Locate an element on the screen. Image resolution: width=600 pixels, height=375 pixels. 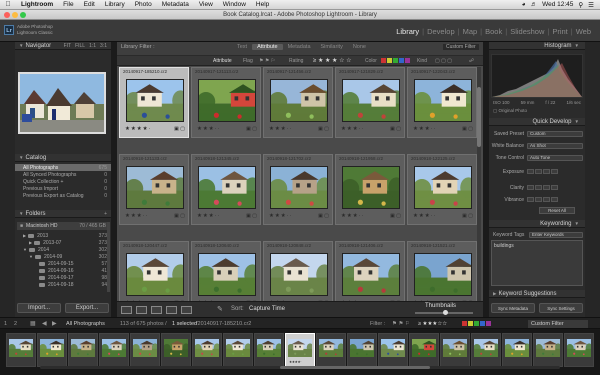
module-slideshow: Slideshow is located at coordinates (527, 31).